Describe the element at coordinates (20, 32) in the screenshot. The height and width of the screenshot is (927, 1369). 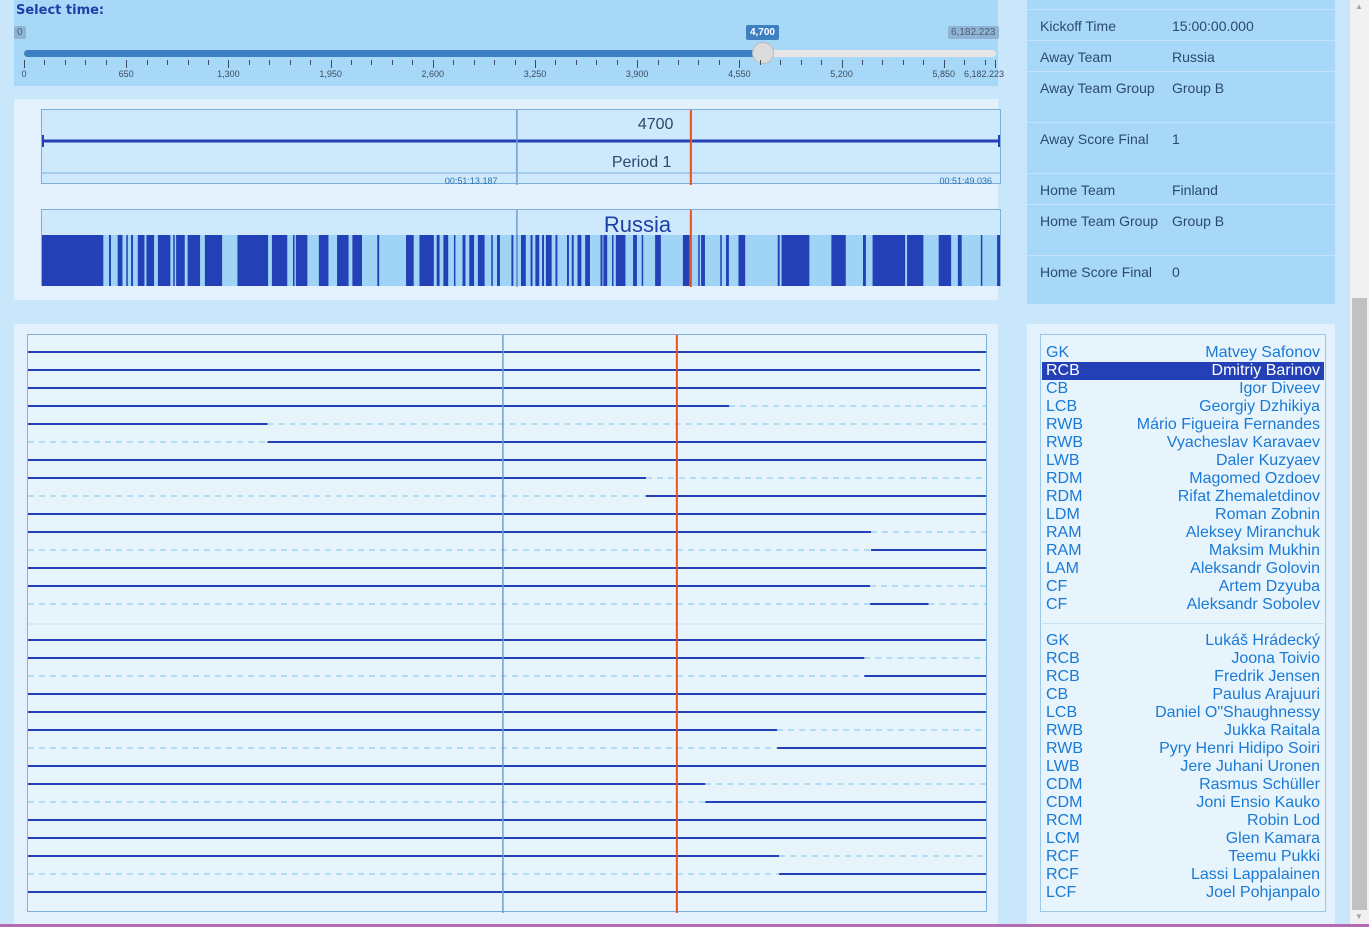
I see `slider-min-badge: 0` at that location.